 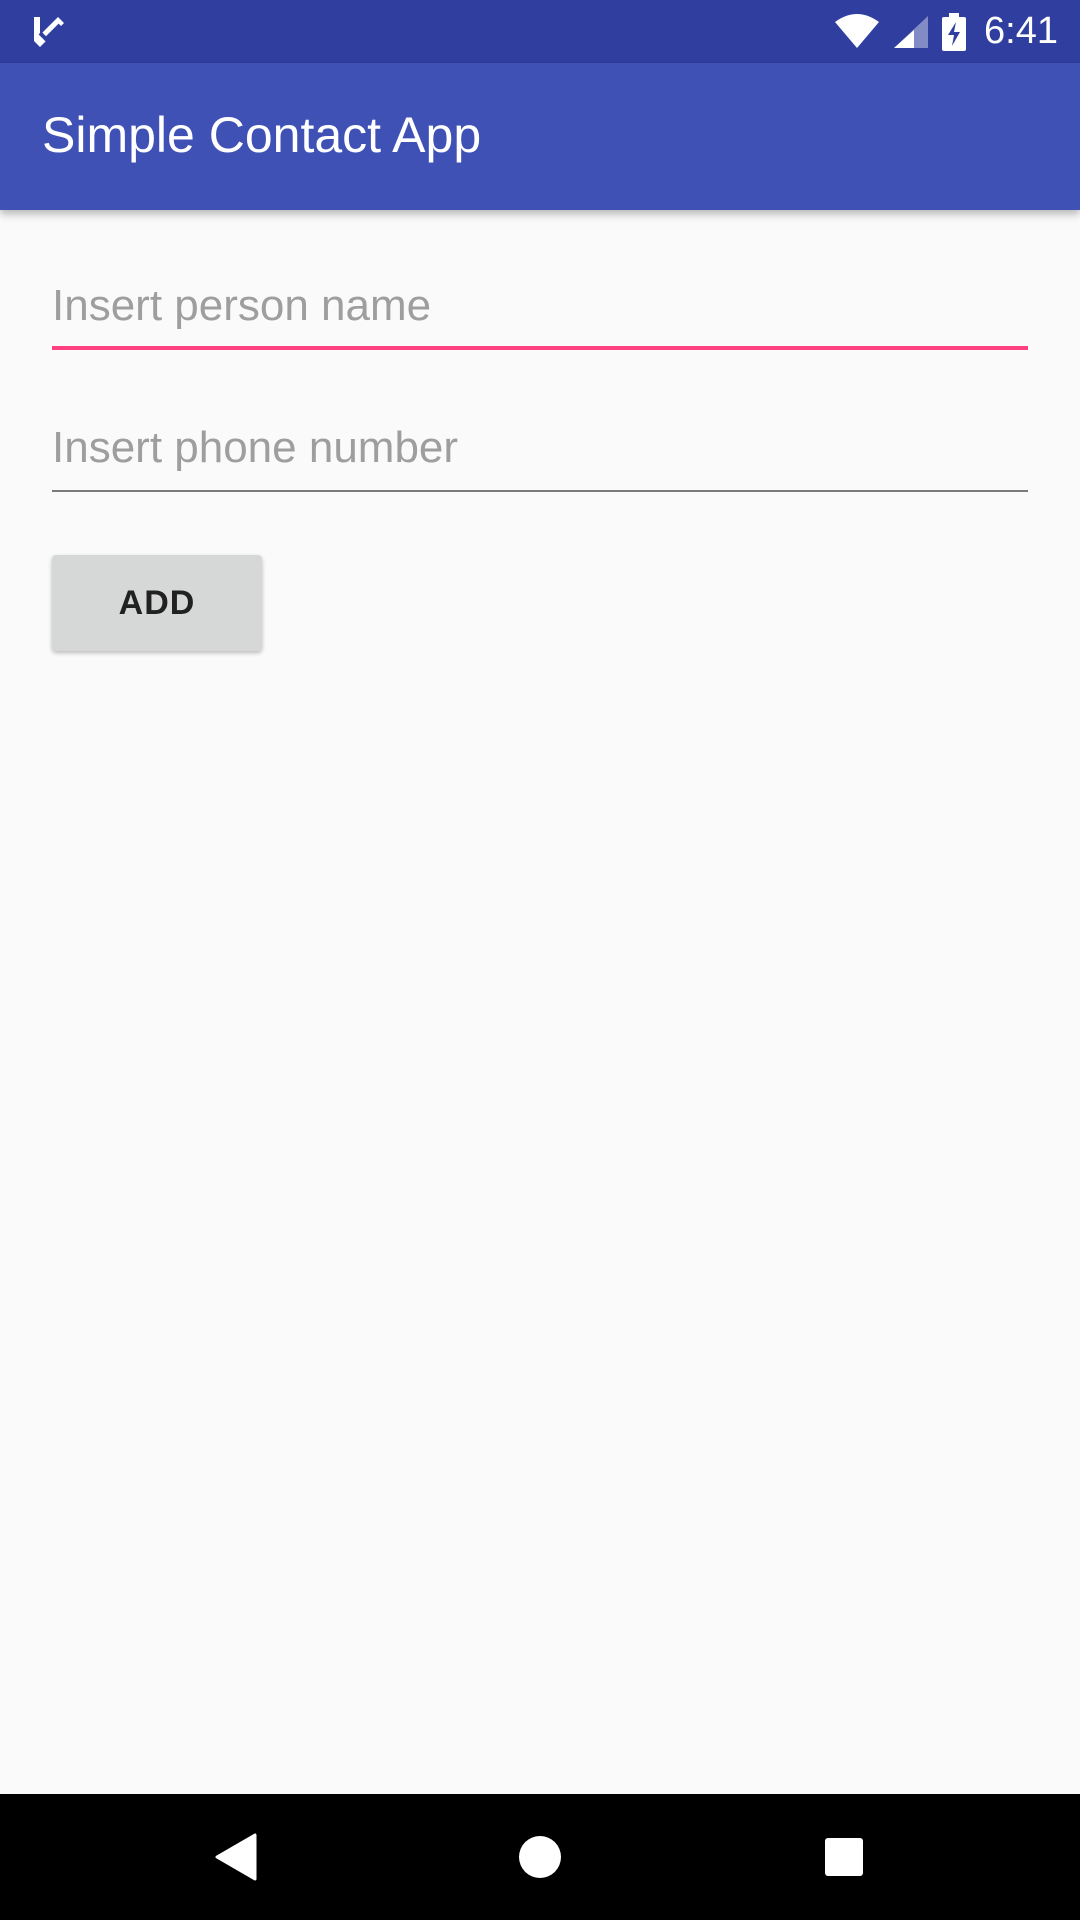 I want to click on home-icon, so click(x=540, y=1857).